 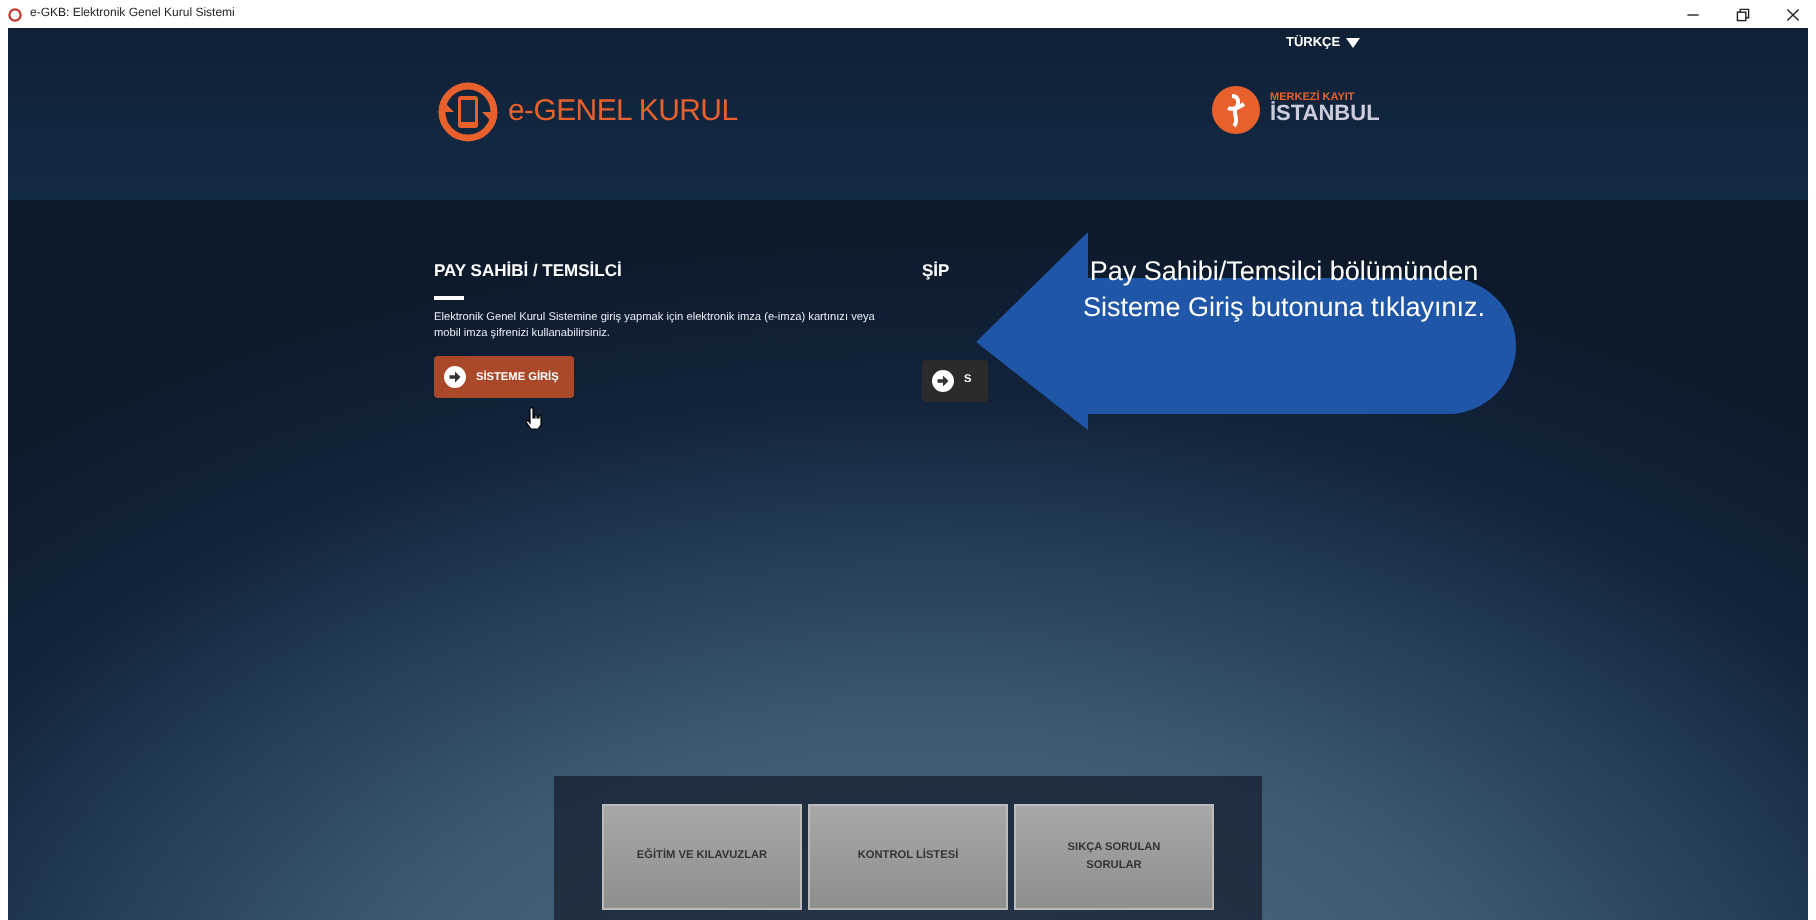 What do you see at coordinates (528, 270) in the screenshot?
I see `section-heading: PAY SAHİBİ / TEMSİLCİ` at bounding box center [528, 270].